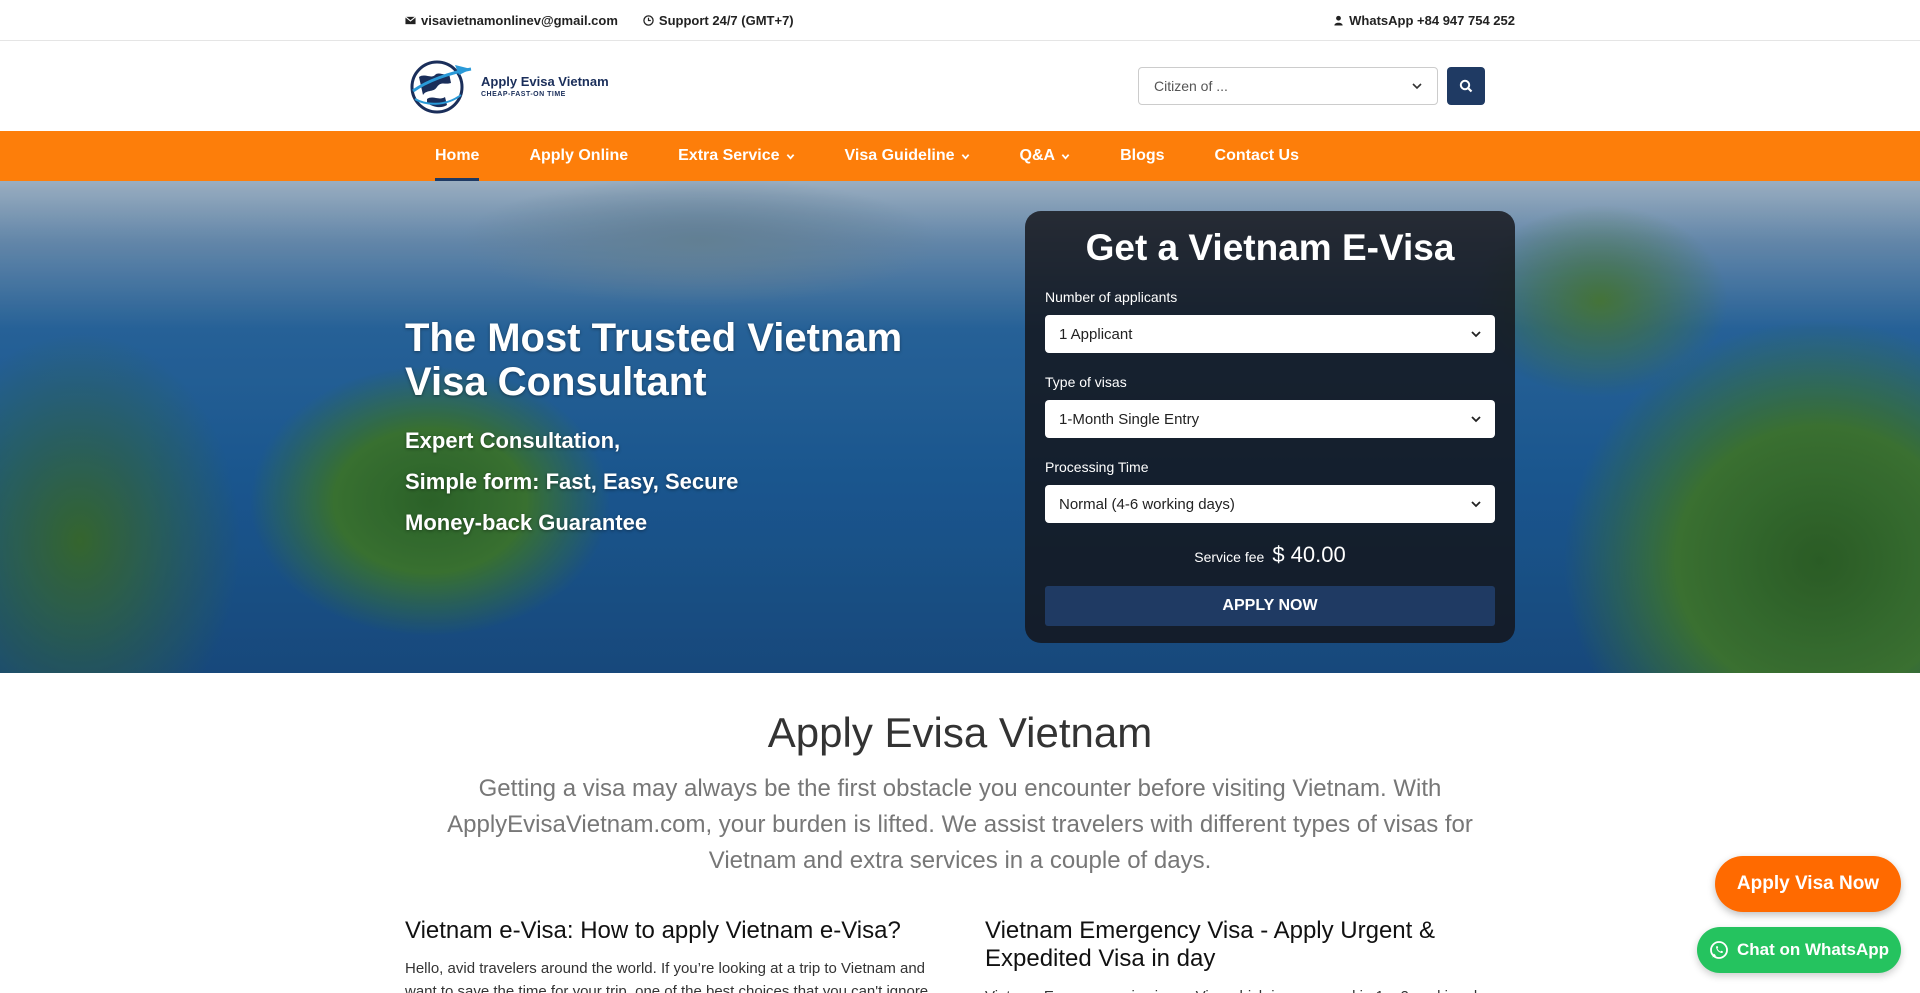 This screenshot has width=1920, height=993. I want to click on service-fee-value: $ 40.00, so click(1309, 554).